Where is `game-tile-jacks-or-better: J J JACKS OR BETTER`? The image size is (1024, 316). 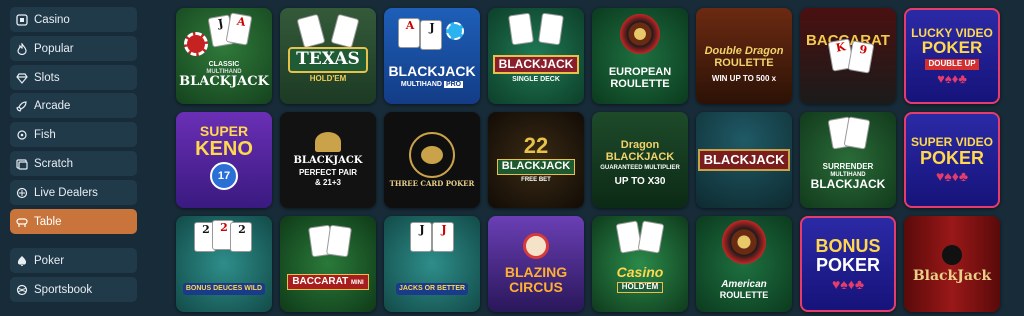 game-tile-jacks-or-better: J J JACKS OR BETTER is located at coordinates (432, 264).